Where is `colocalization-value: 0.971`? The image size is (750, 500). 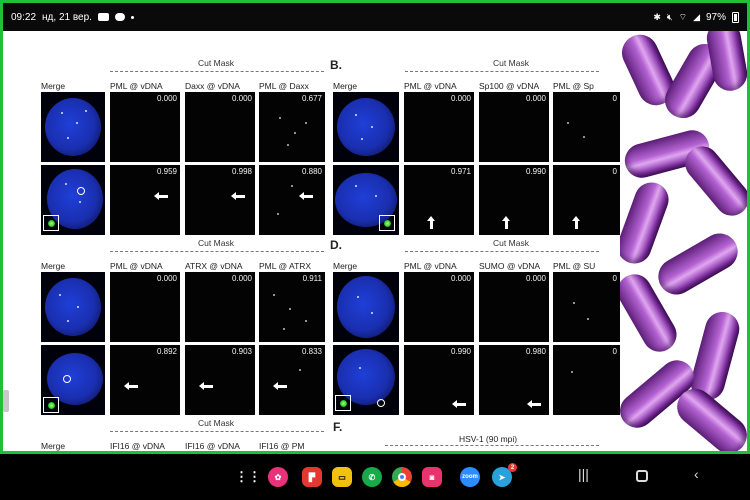 colocalization-value: 0.971 is located at coordinates (460, 171).